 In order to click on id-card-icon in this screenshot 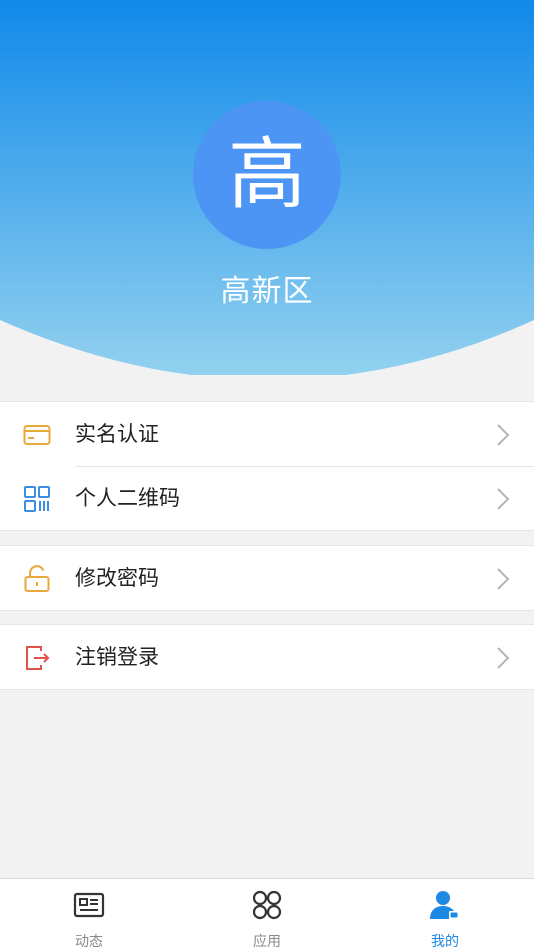, I will do `click(37, 435)`.